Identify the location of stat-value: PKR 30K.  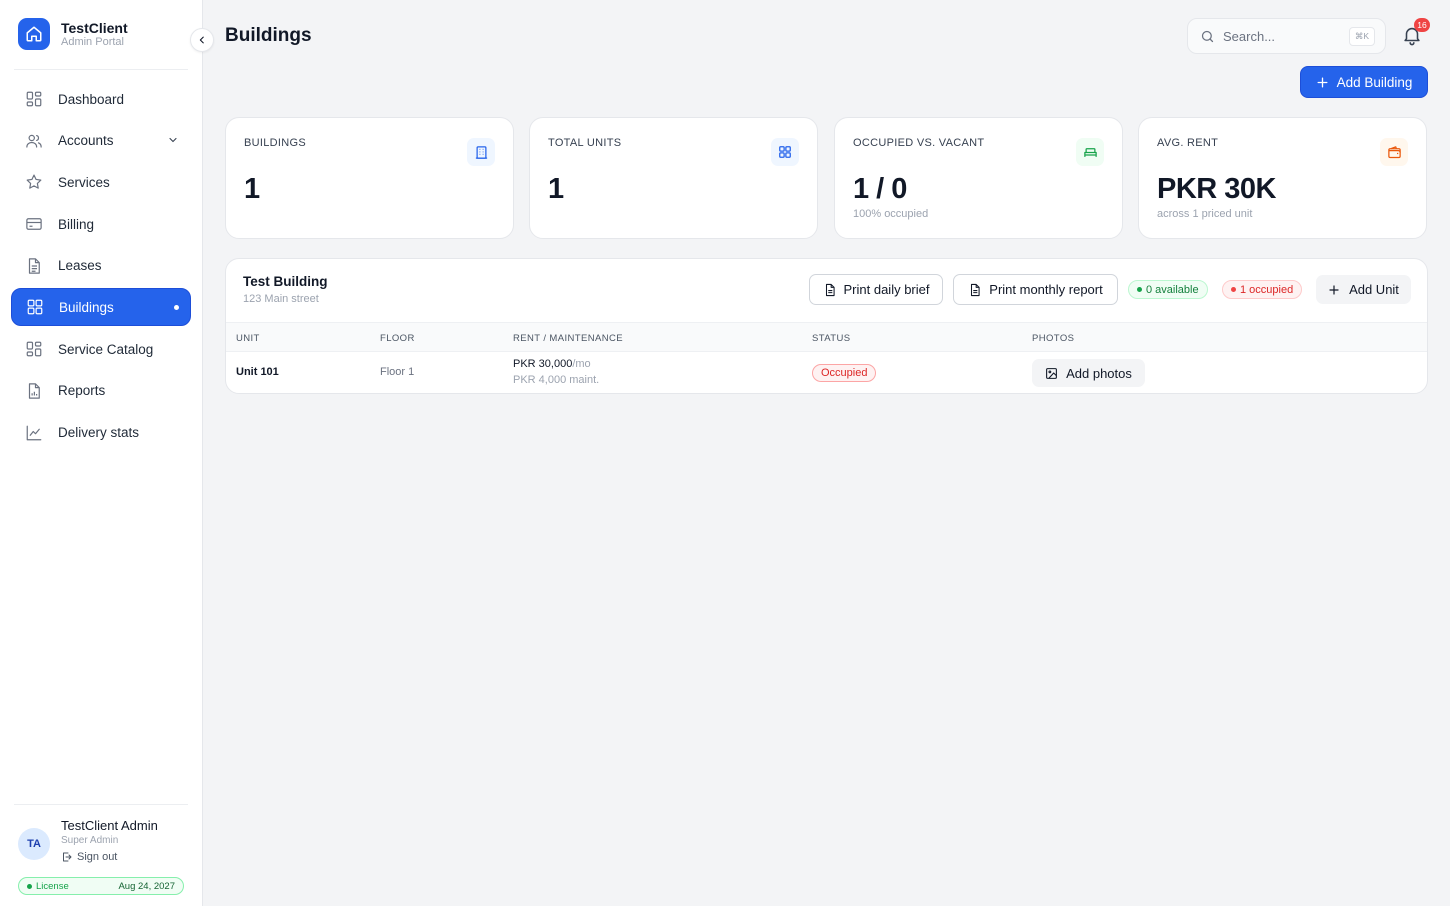
(1217, 189).